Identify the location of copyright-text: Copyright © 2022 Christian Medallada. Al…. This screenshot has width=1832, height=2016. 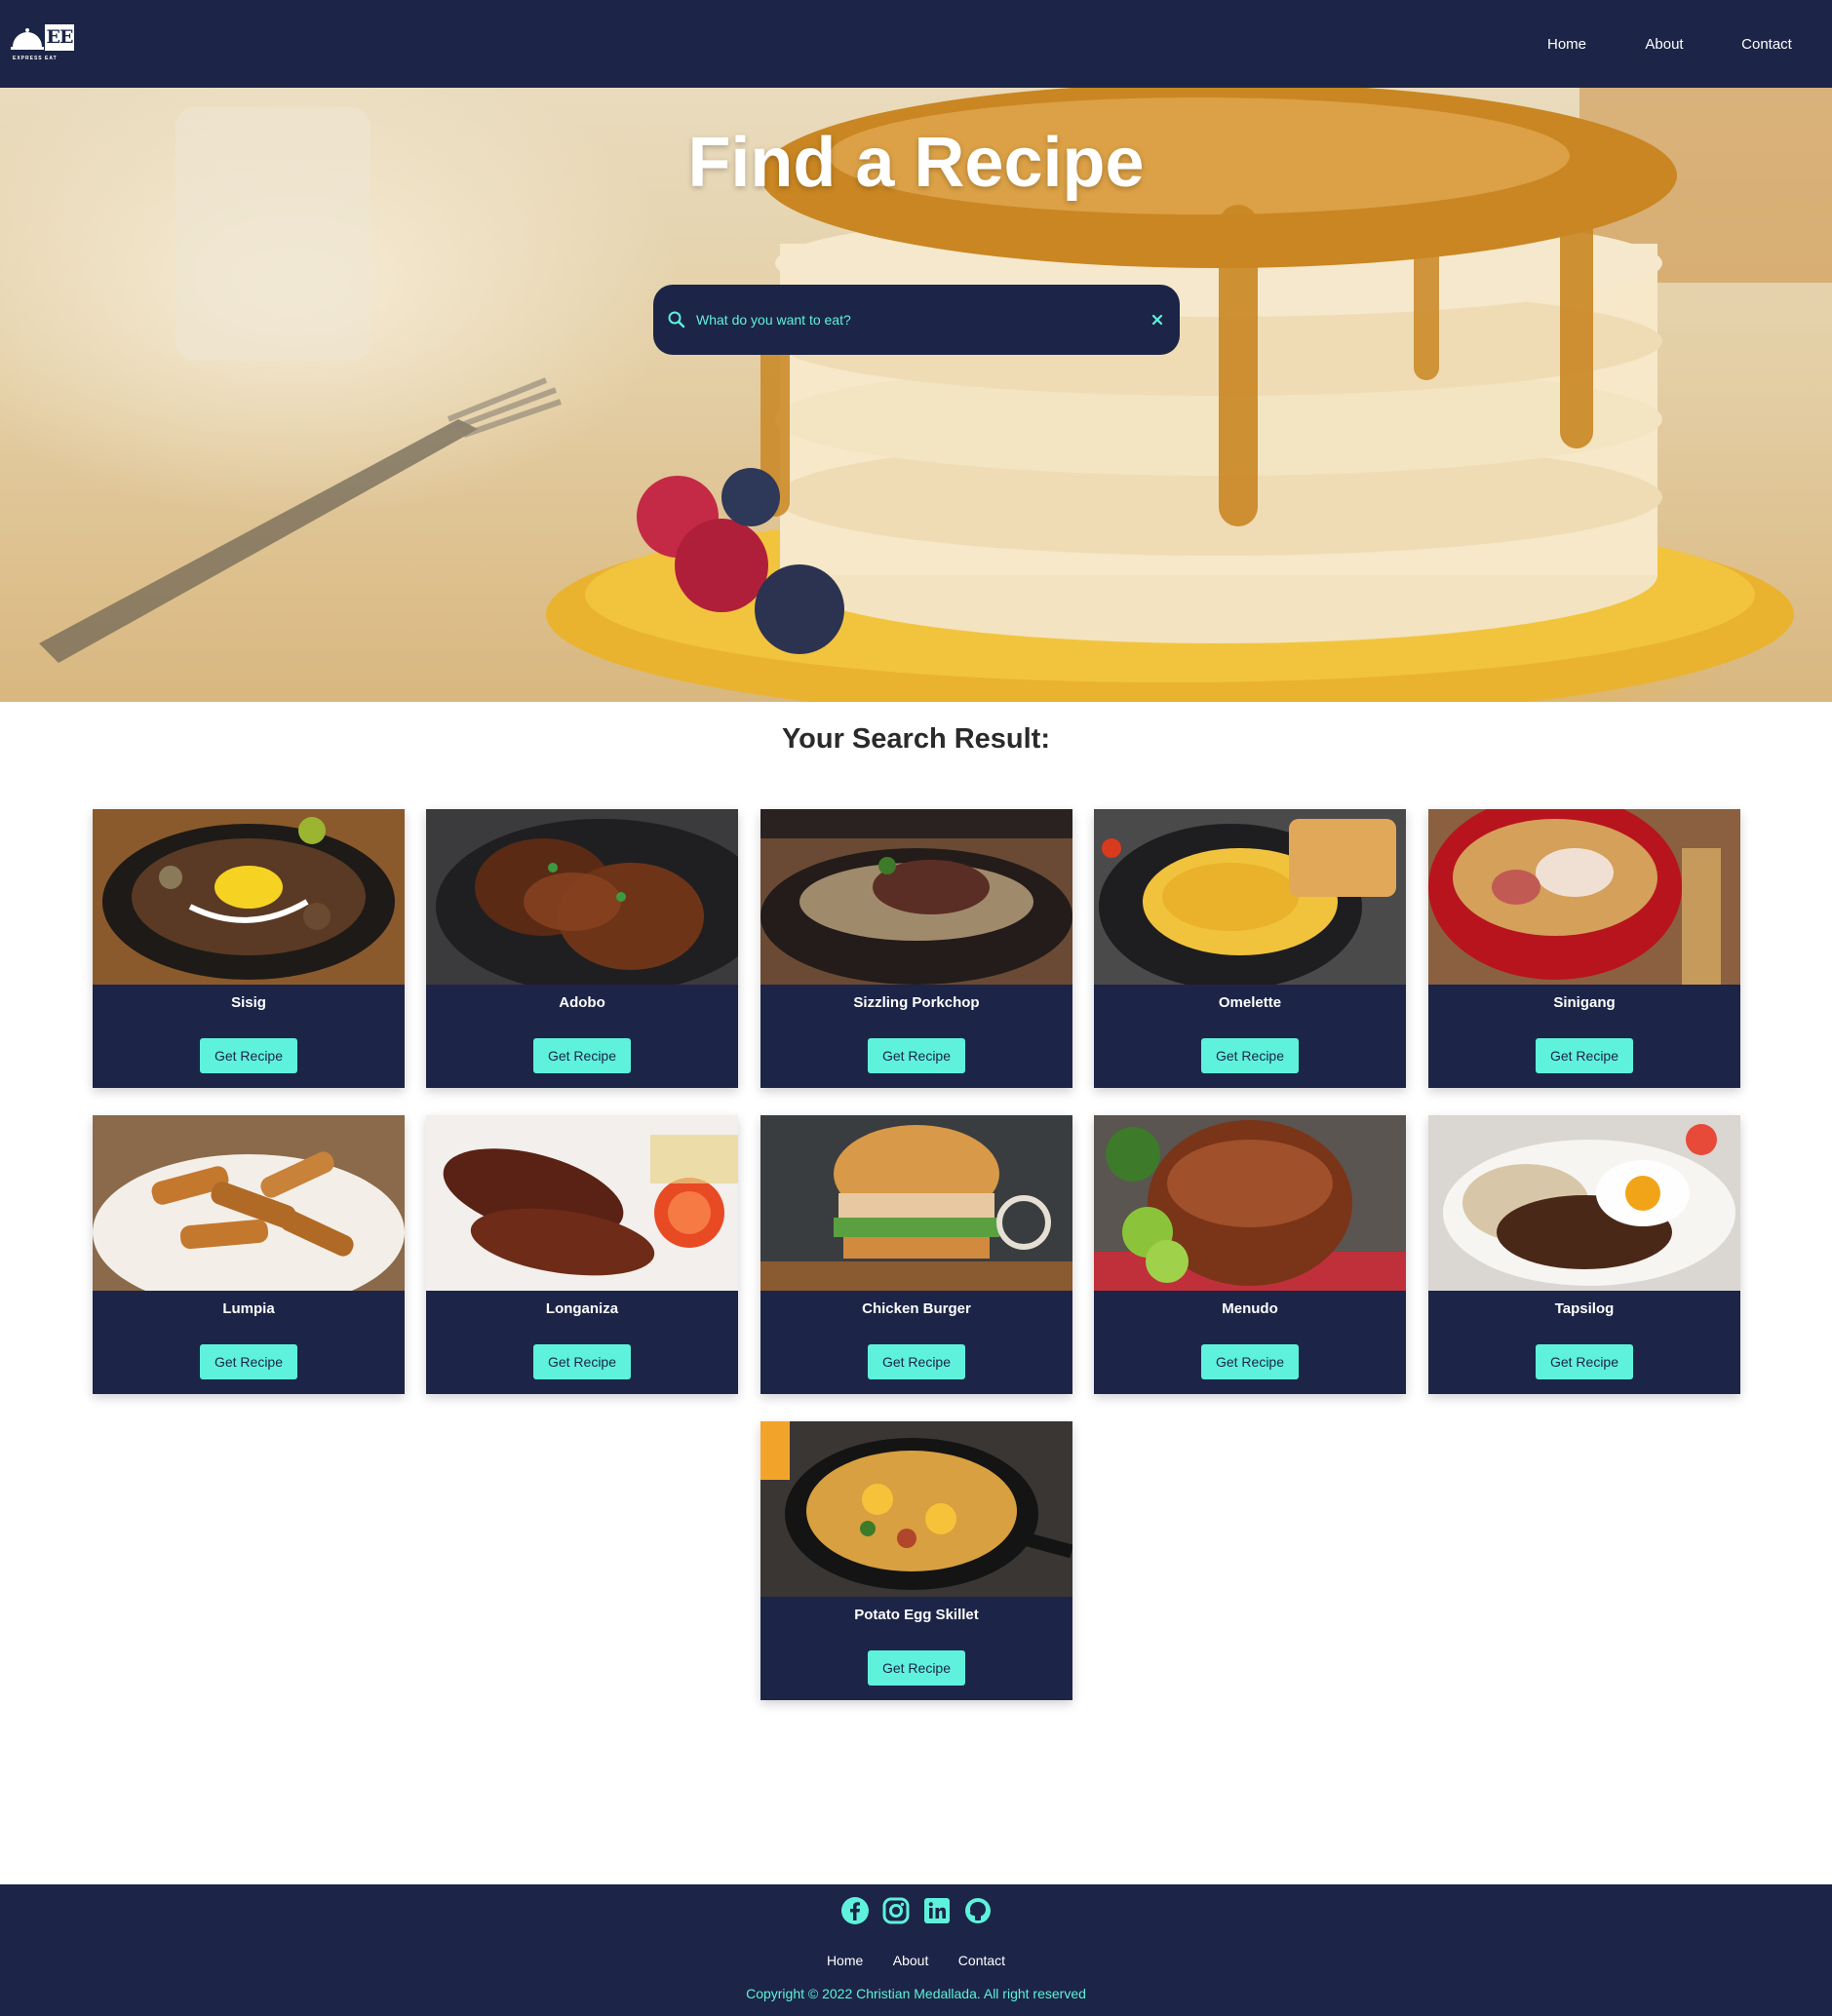
(916, 1993).